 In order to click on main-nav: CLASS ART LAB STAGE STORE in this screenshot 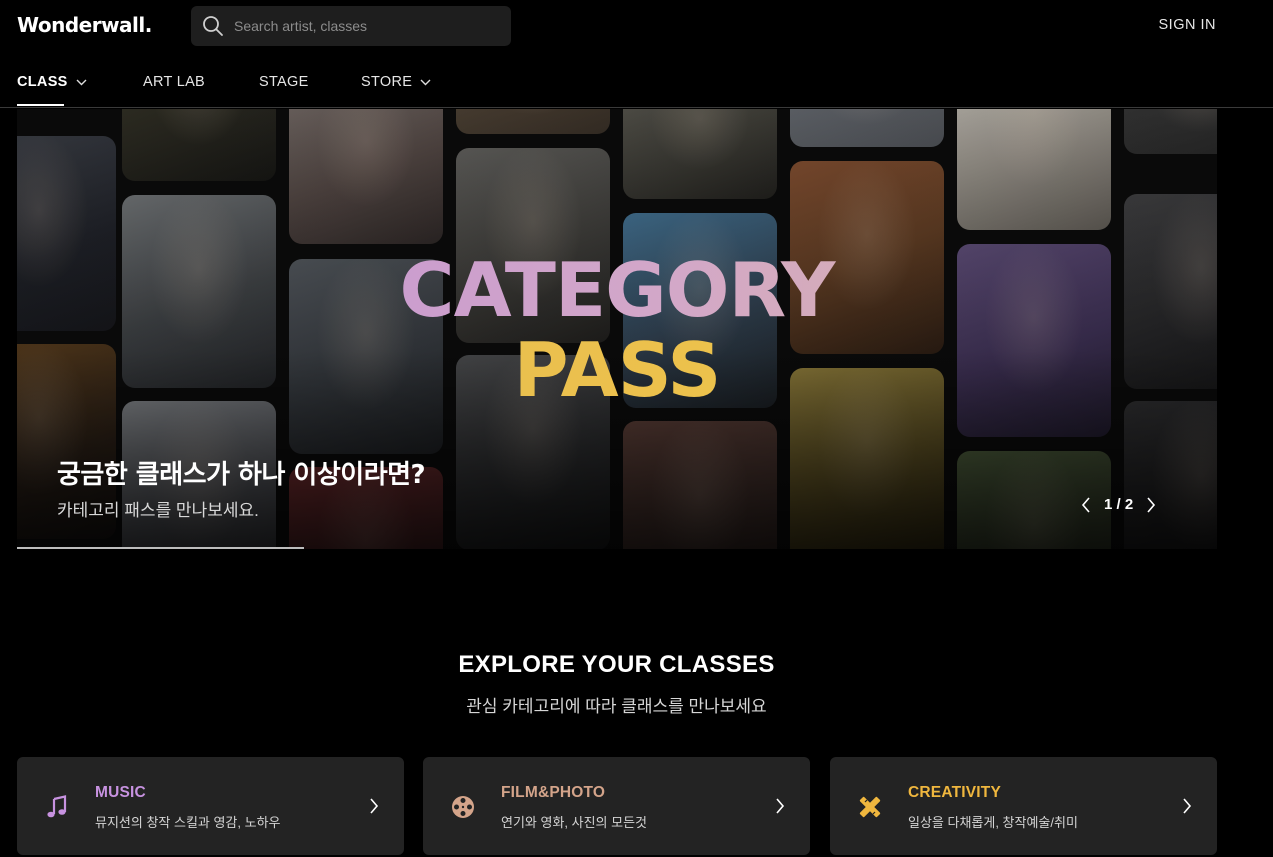, I will do `click(636, 80)`.